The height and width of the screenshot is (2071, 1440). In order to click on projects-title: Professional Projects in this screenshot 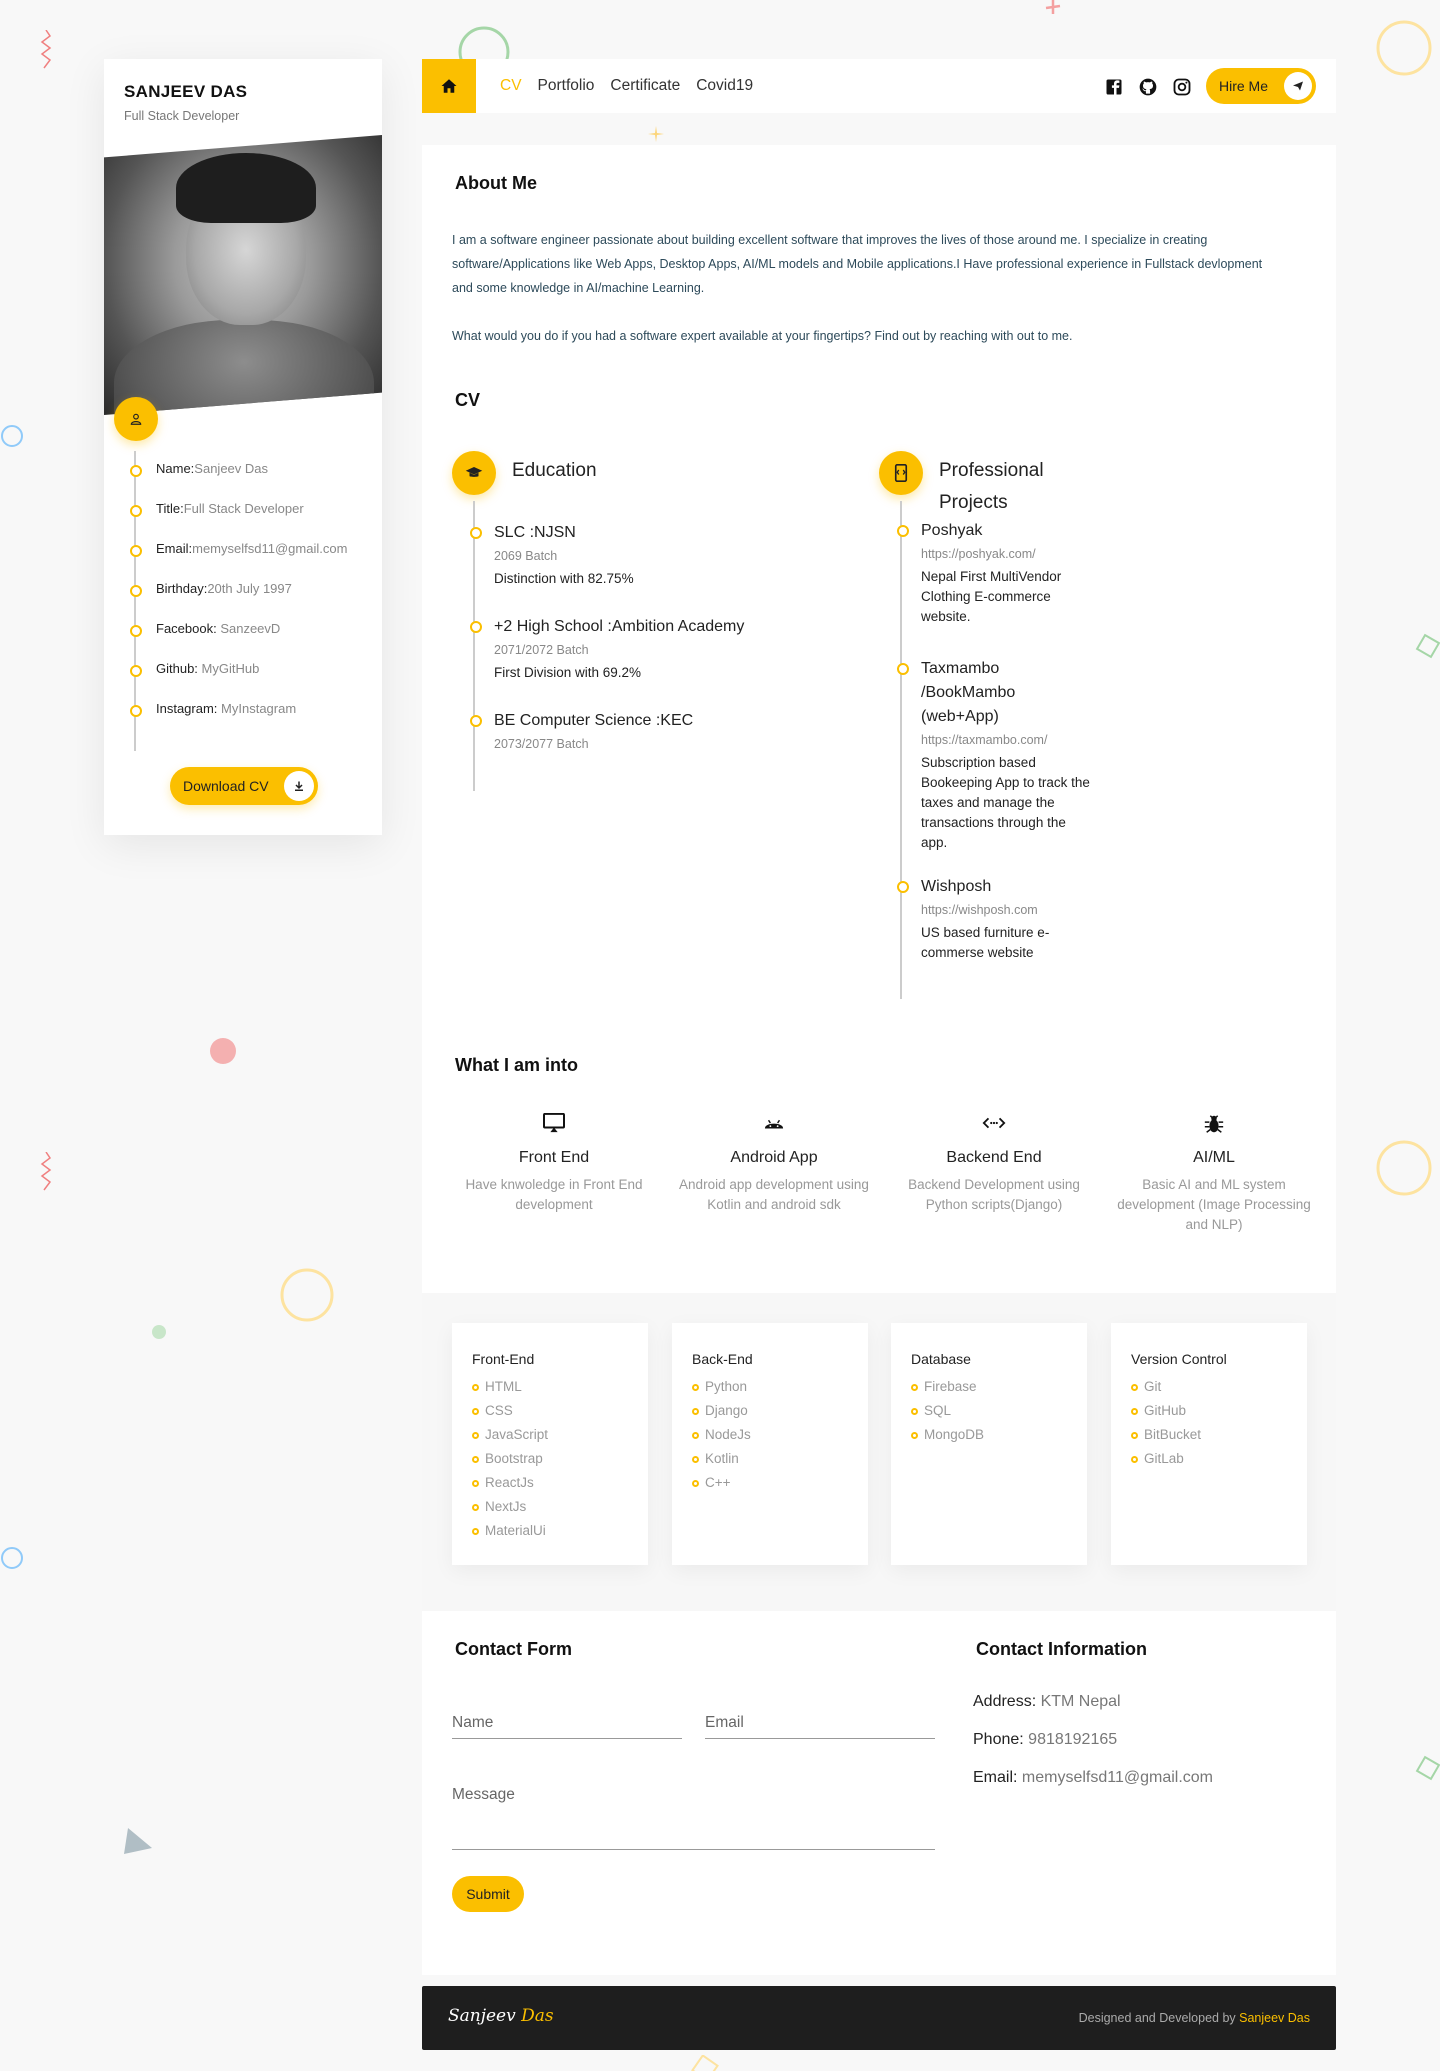, I will do `click(991, 486)`.